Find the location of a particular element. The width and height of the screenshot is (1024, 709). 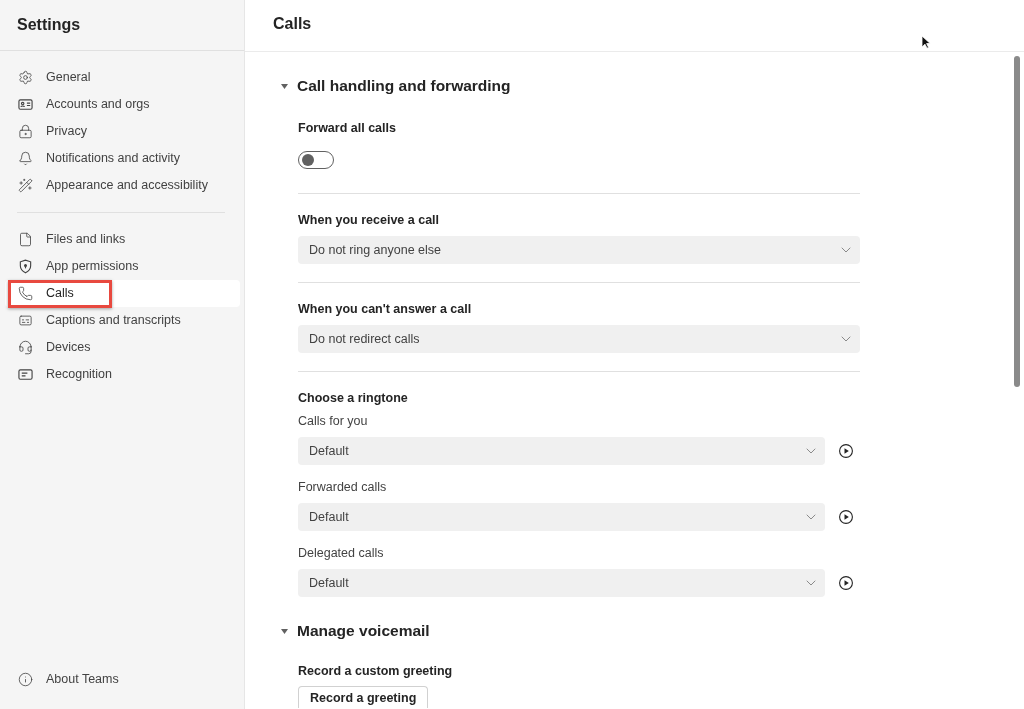

sidebar-item: General is located at coordinates (122, 77).